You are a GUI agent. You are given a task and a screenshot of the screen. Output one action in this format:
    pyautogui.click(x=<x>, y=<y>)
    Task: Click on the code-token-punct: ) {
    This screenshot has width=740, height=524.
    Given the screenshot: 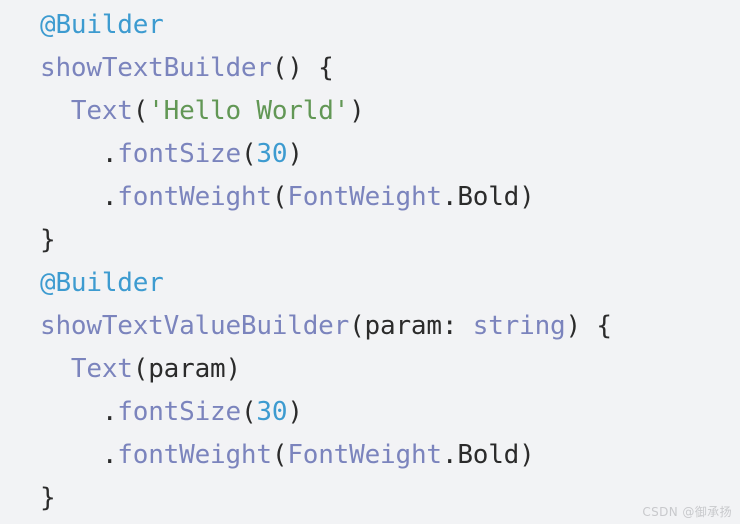 What is the action you would take?
    pyautogui.click(x=588, y=326)
    